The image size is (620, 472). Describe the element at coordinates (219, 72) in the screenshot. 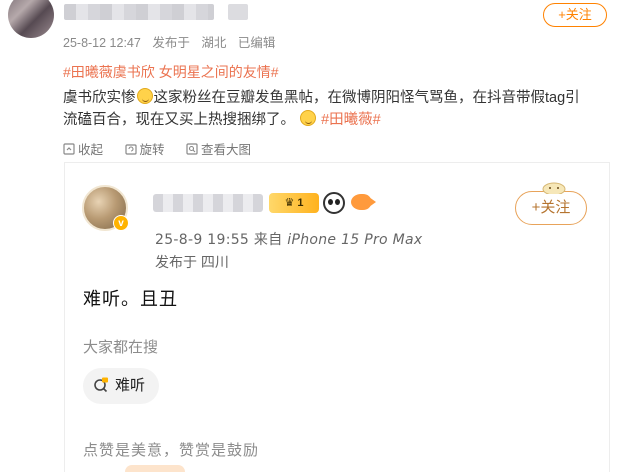

I see `topic-link: 女明星之间的友情#` at that location.